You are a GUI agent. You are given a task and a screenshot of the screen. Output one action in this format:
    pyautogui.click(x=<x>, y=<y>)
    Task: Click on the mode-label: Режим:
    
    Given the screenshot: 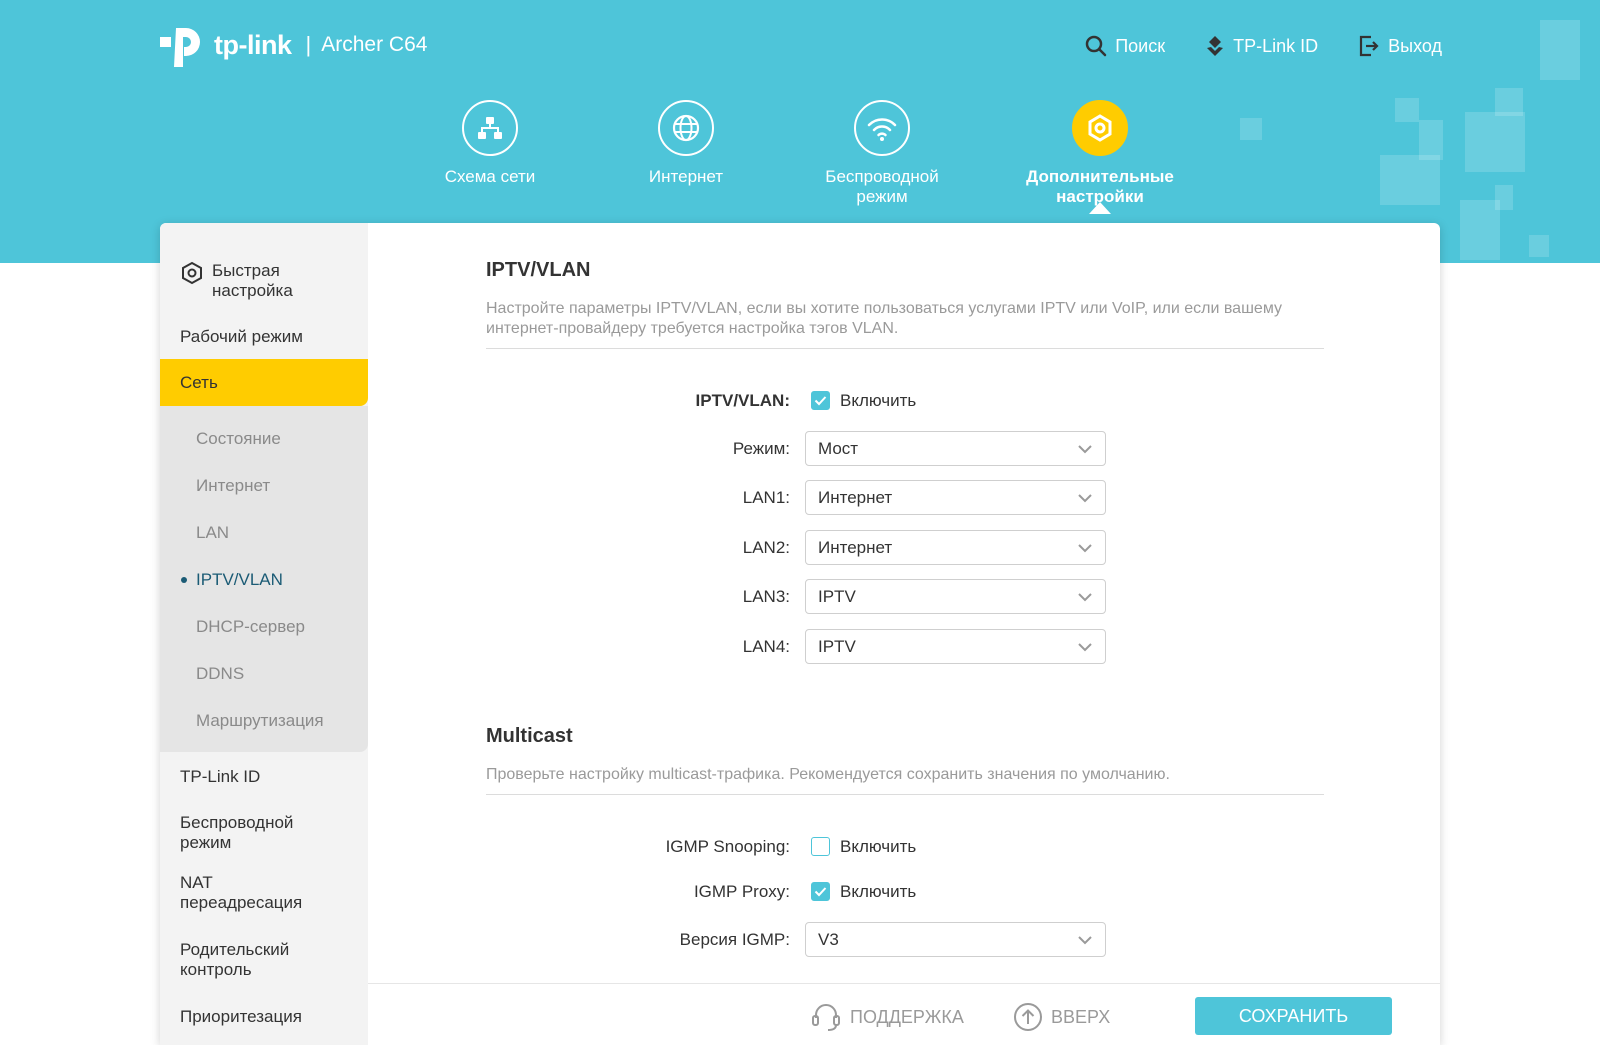 What is the action you would take?
    pyautogui.click(x=761, y=448)
    